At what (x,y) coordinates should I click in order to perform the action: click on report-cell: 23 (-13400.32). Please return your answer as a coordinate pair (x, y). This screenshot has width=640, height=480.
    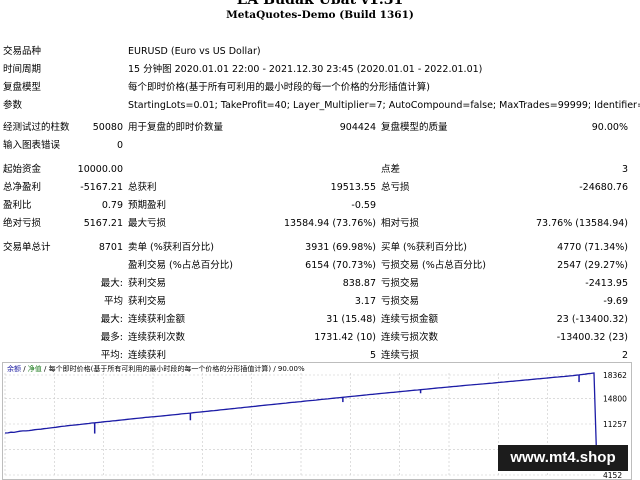
    Looking at the image, I should click on (592, 319).